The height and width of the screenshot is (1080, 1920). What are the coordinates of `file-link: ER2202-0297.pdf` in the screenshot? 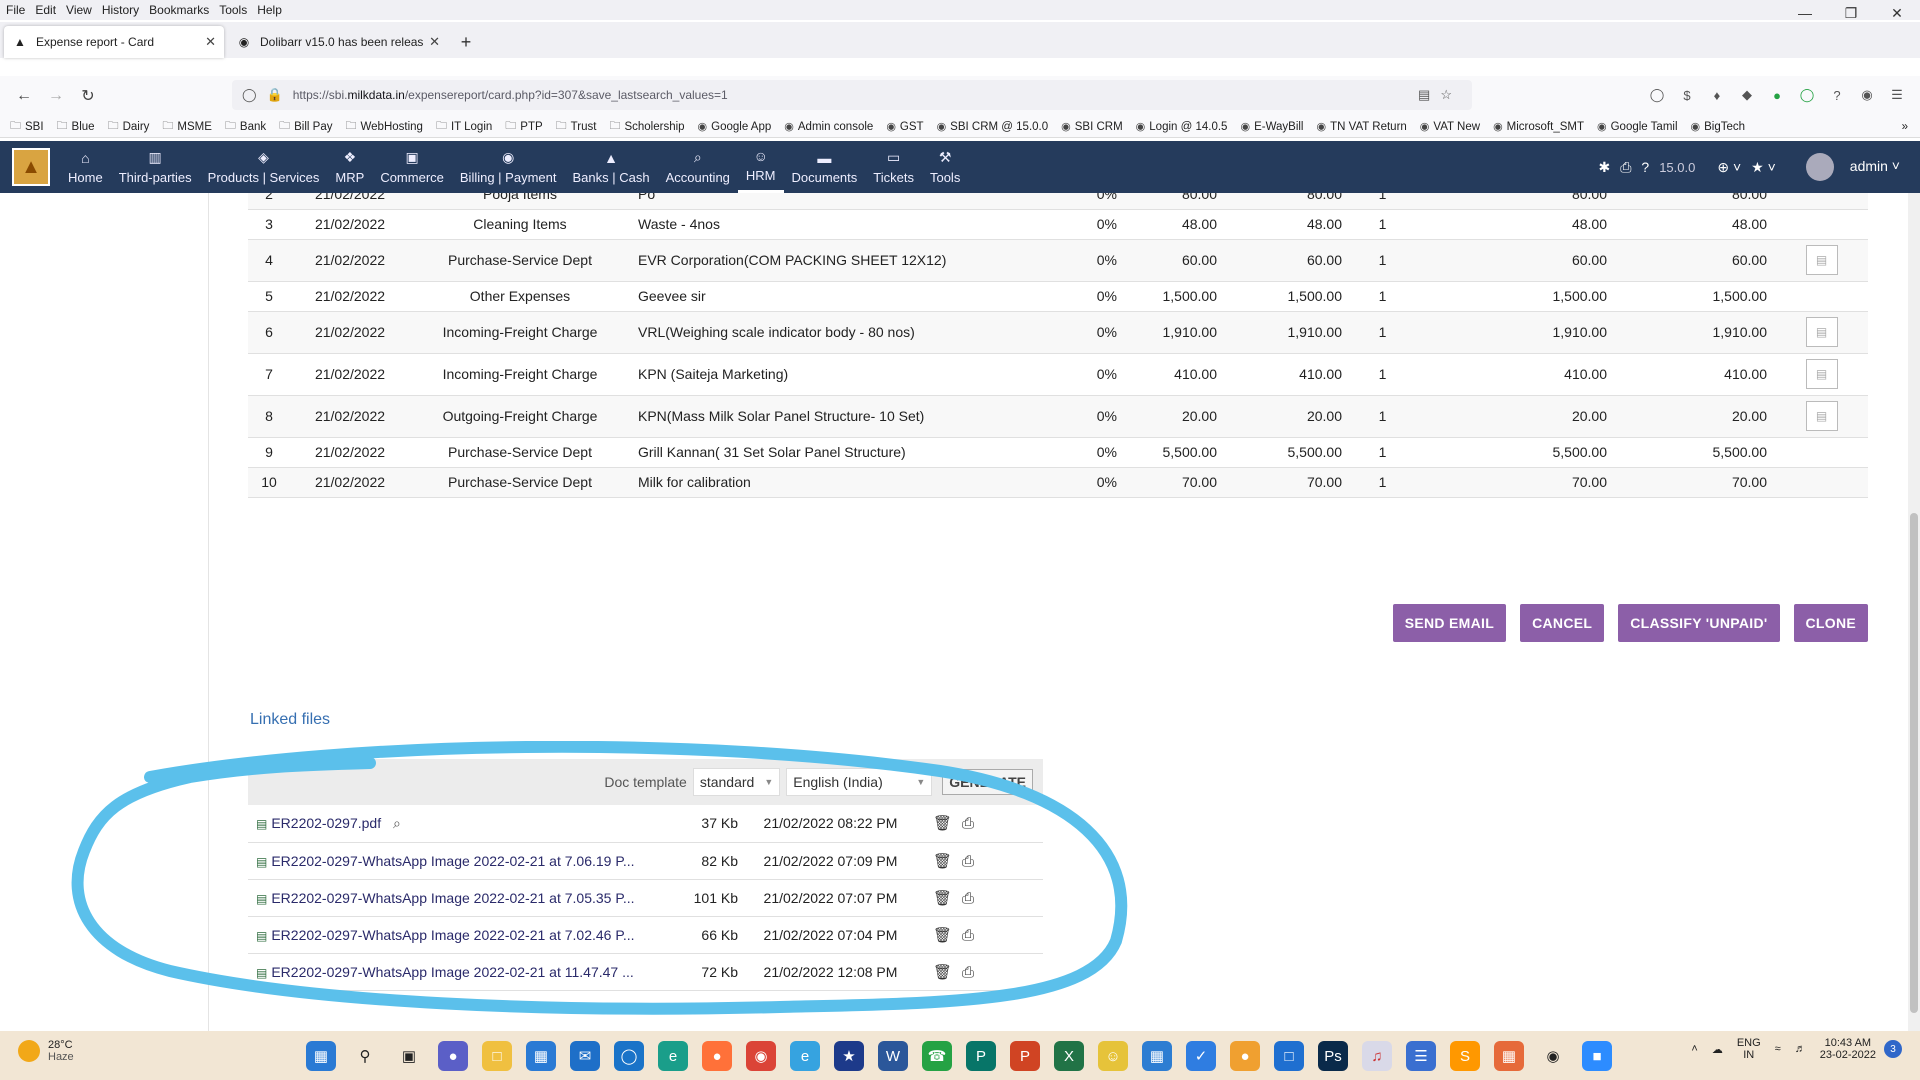 It's located at (326, 823).